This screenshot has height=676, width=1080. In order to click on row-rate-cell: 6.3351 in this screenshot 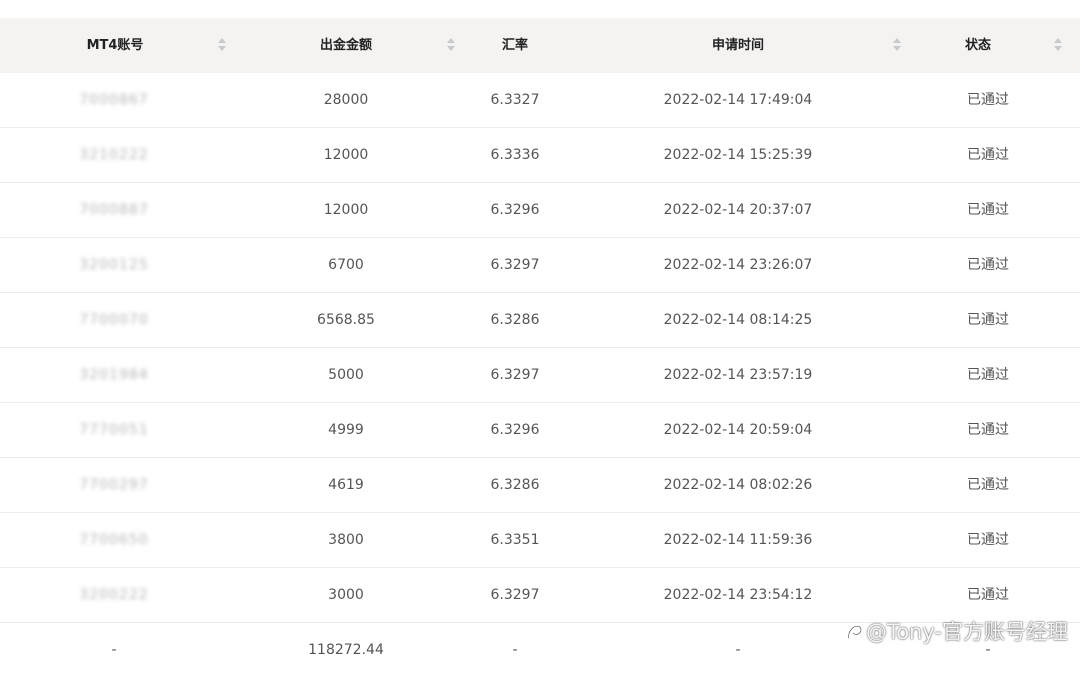, I will do `click(515, 540)`.